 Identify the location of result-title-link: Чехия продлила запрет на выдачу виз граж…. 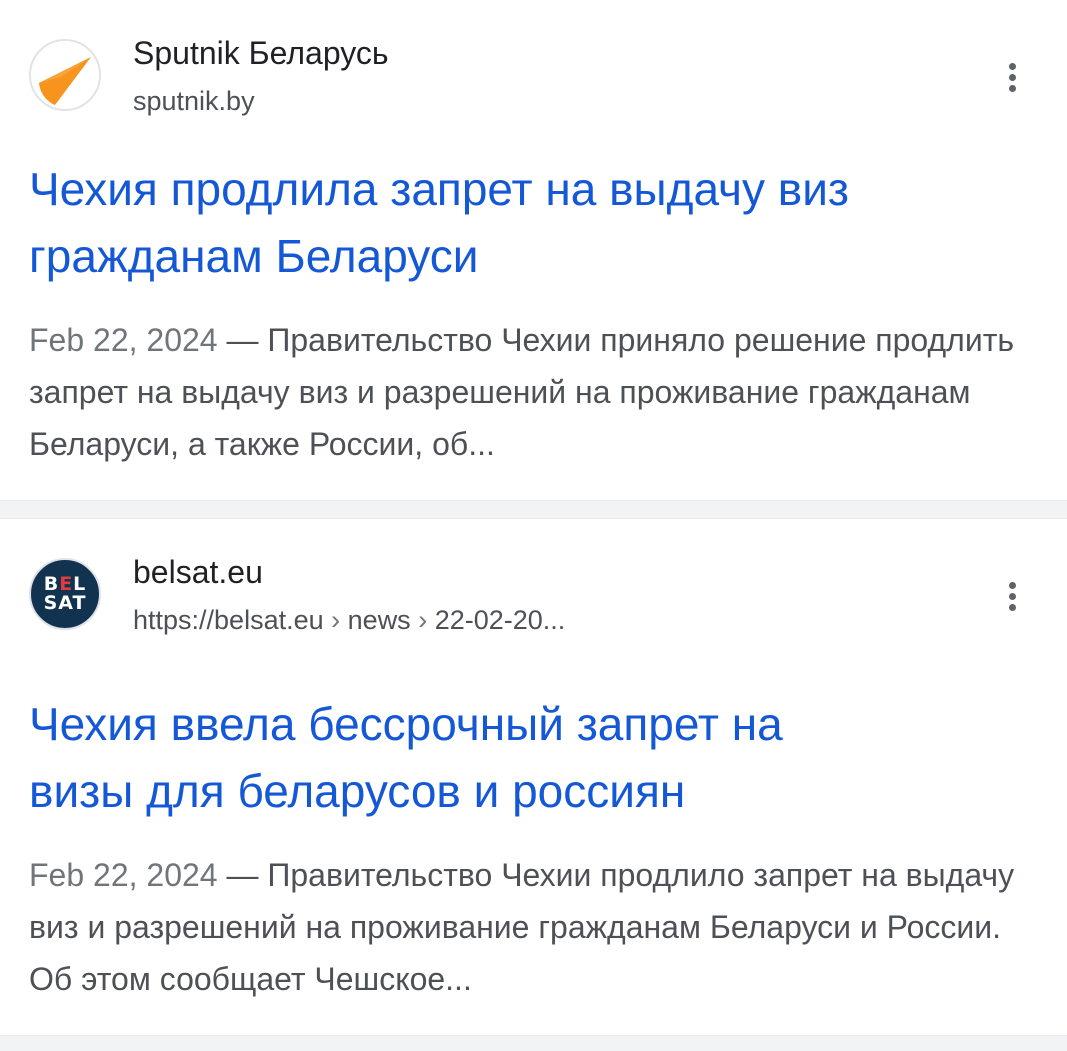
(528, 223).